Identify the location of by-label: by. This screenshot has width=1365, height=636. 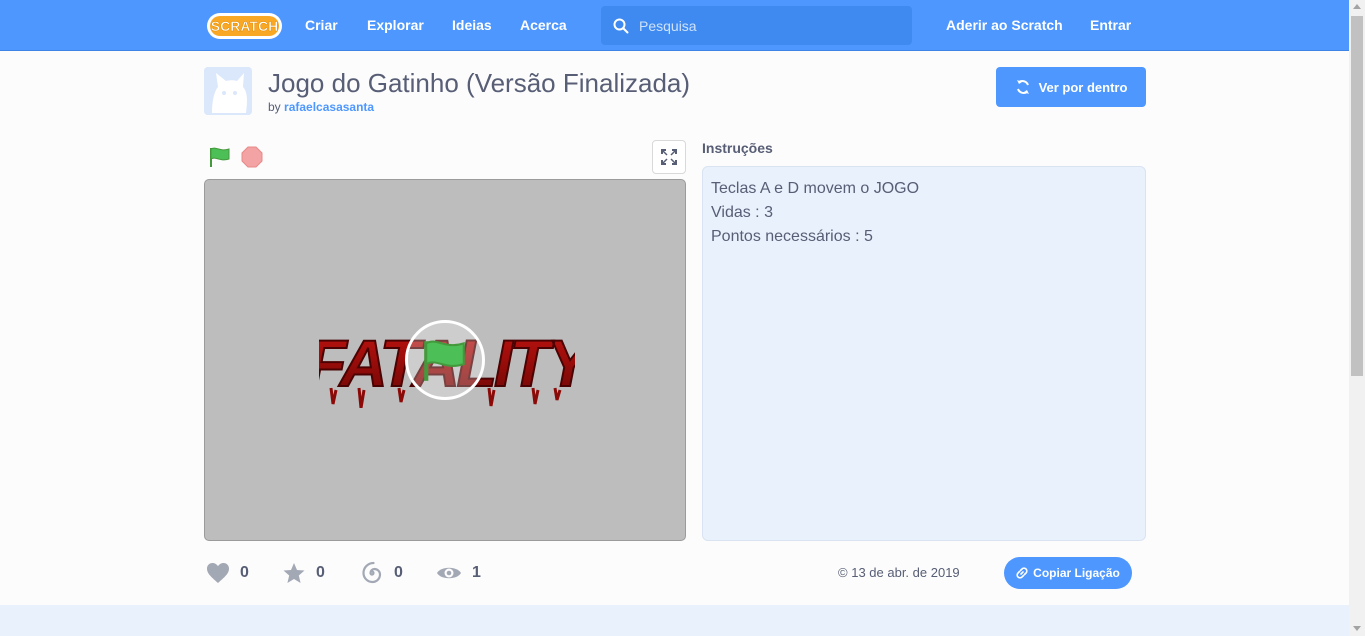
(274, 107).